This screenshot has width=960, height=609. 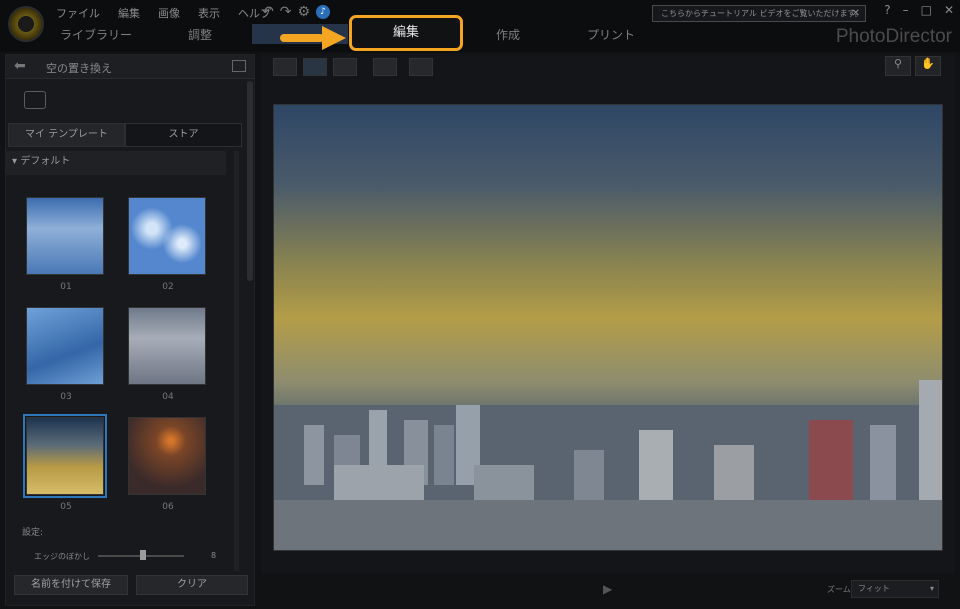 I want to click on panel-header: ⬅ 空の置き換え, so click(x=130, y=67).